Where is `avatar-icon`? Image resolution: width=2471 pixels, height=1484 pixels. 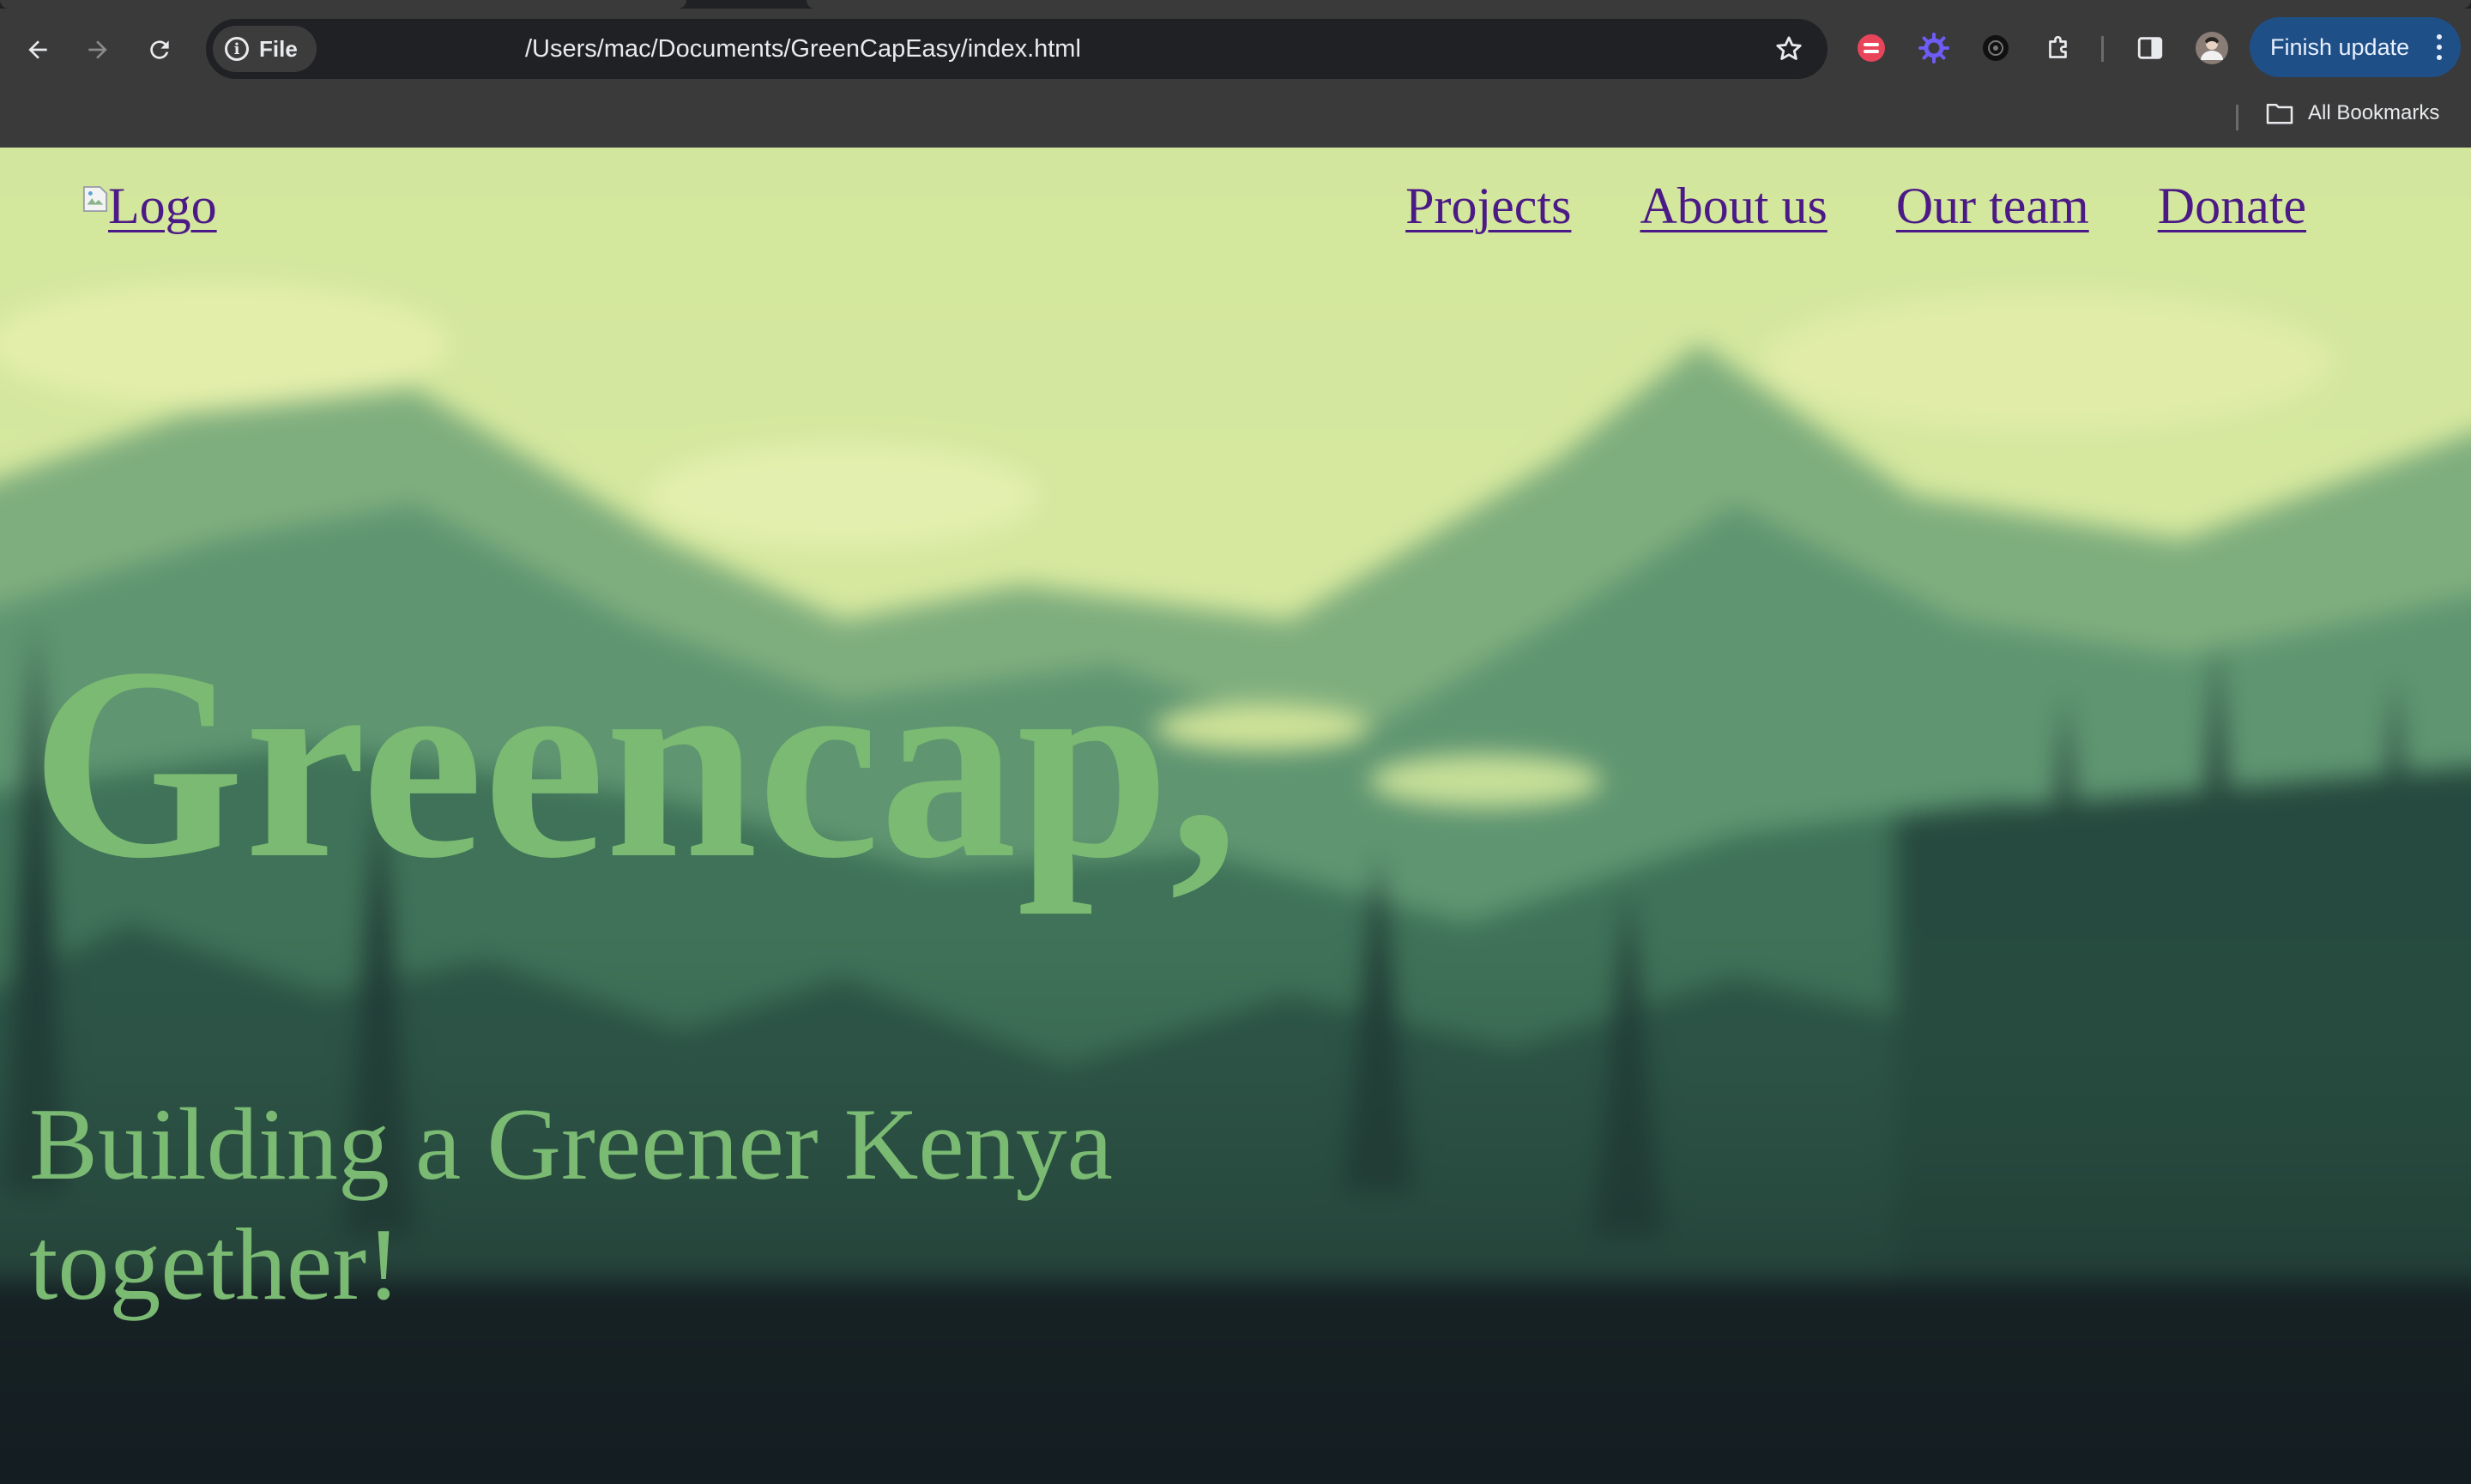
avatar-icon is located at coordinates (2212, 48).